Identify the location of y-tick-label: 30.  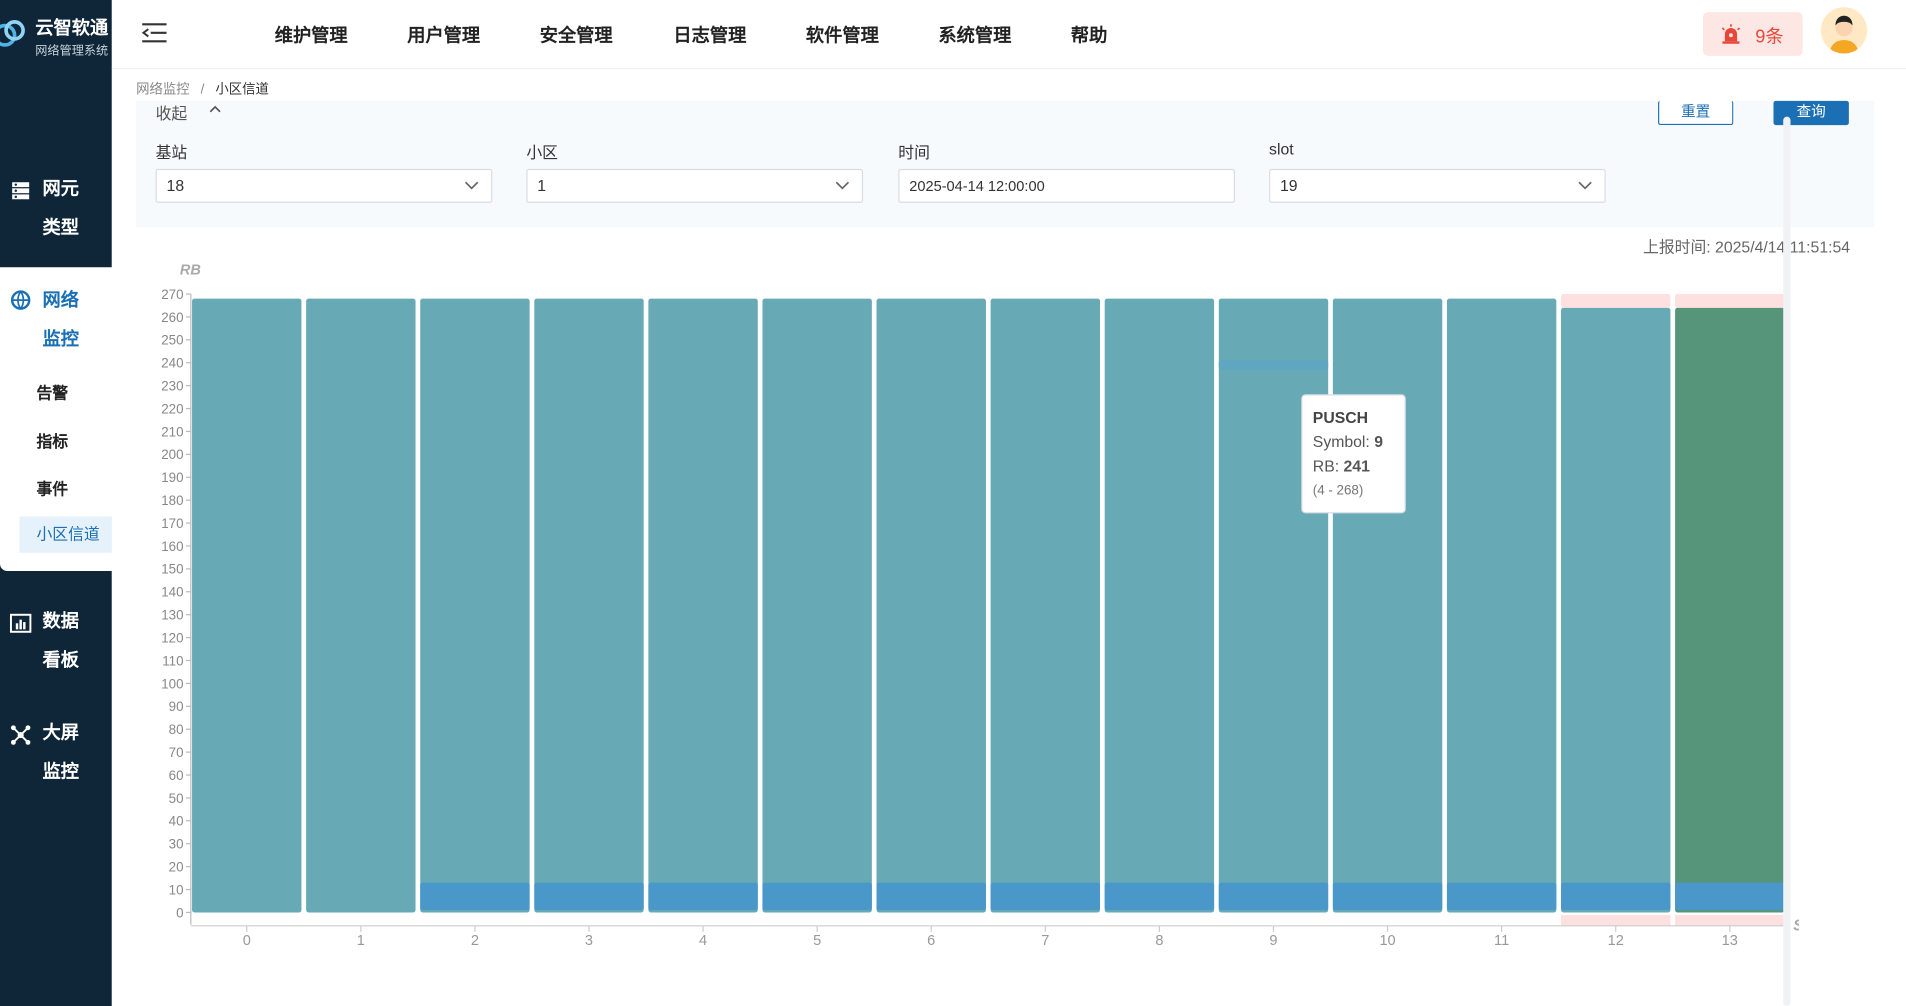
(176, 844).